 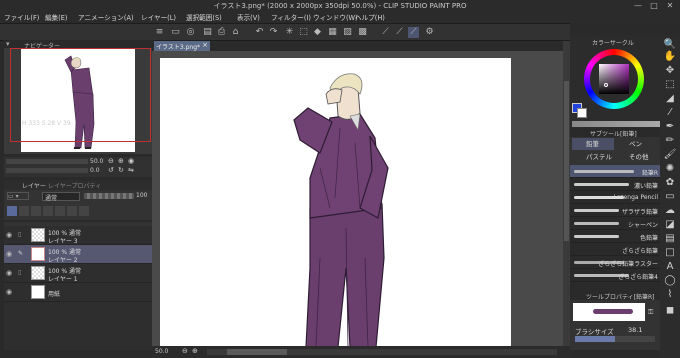 I want to click on reference-icon, so click(x=24, y=211).